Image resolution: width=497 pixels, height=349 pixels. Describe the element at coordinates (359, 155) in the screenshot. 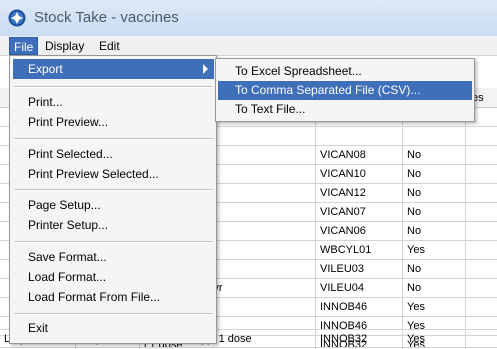

I see `grid-cell: VICAN08` at that location.